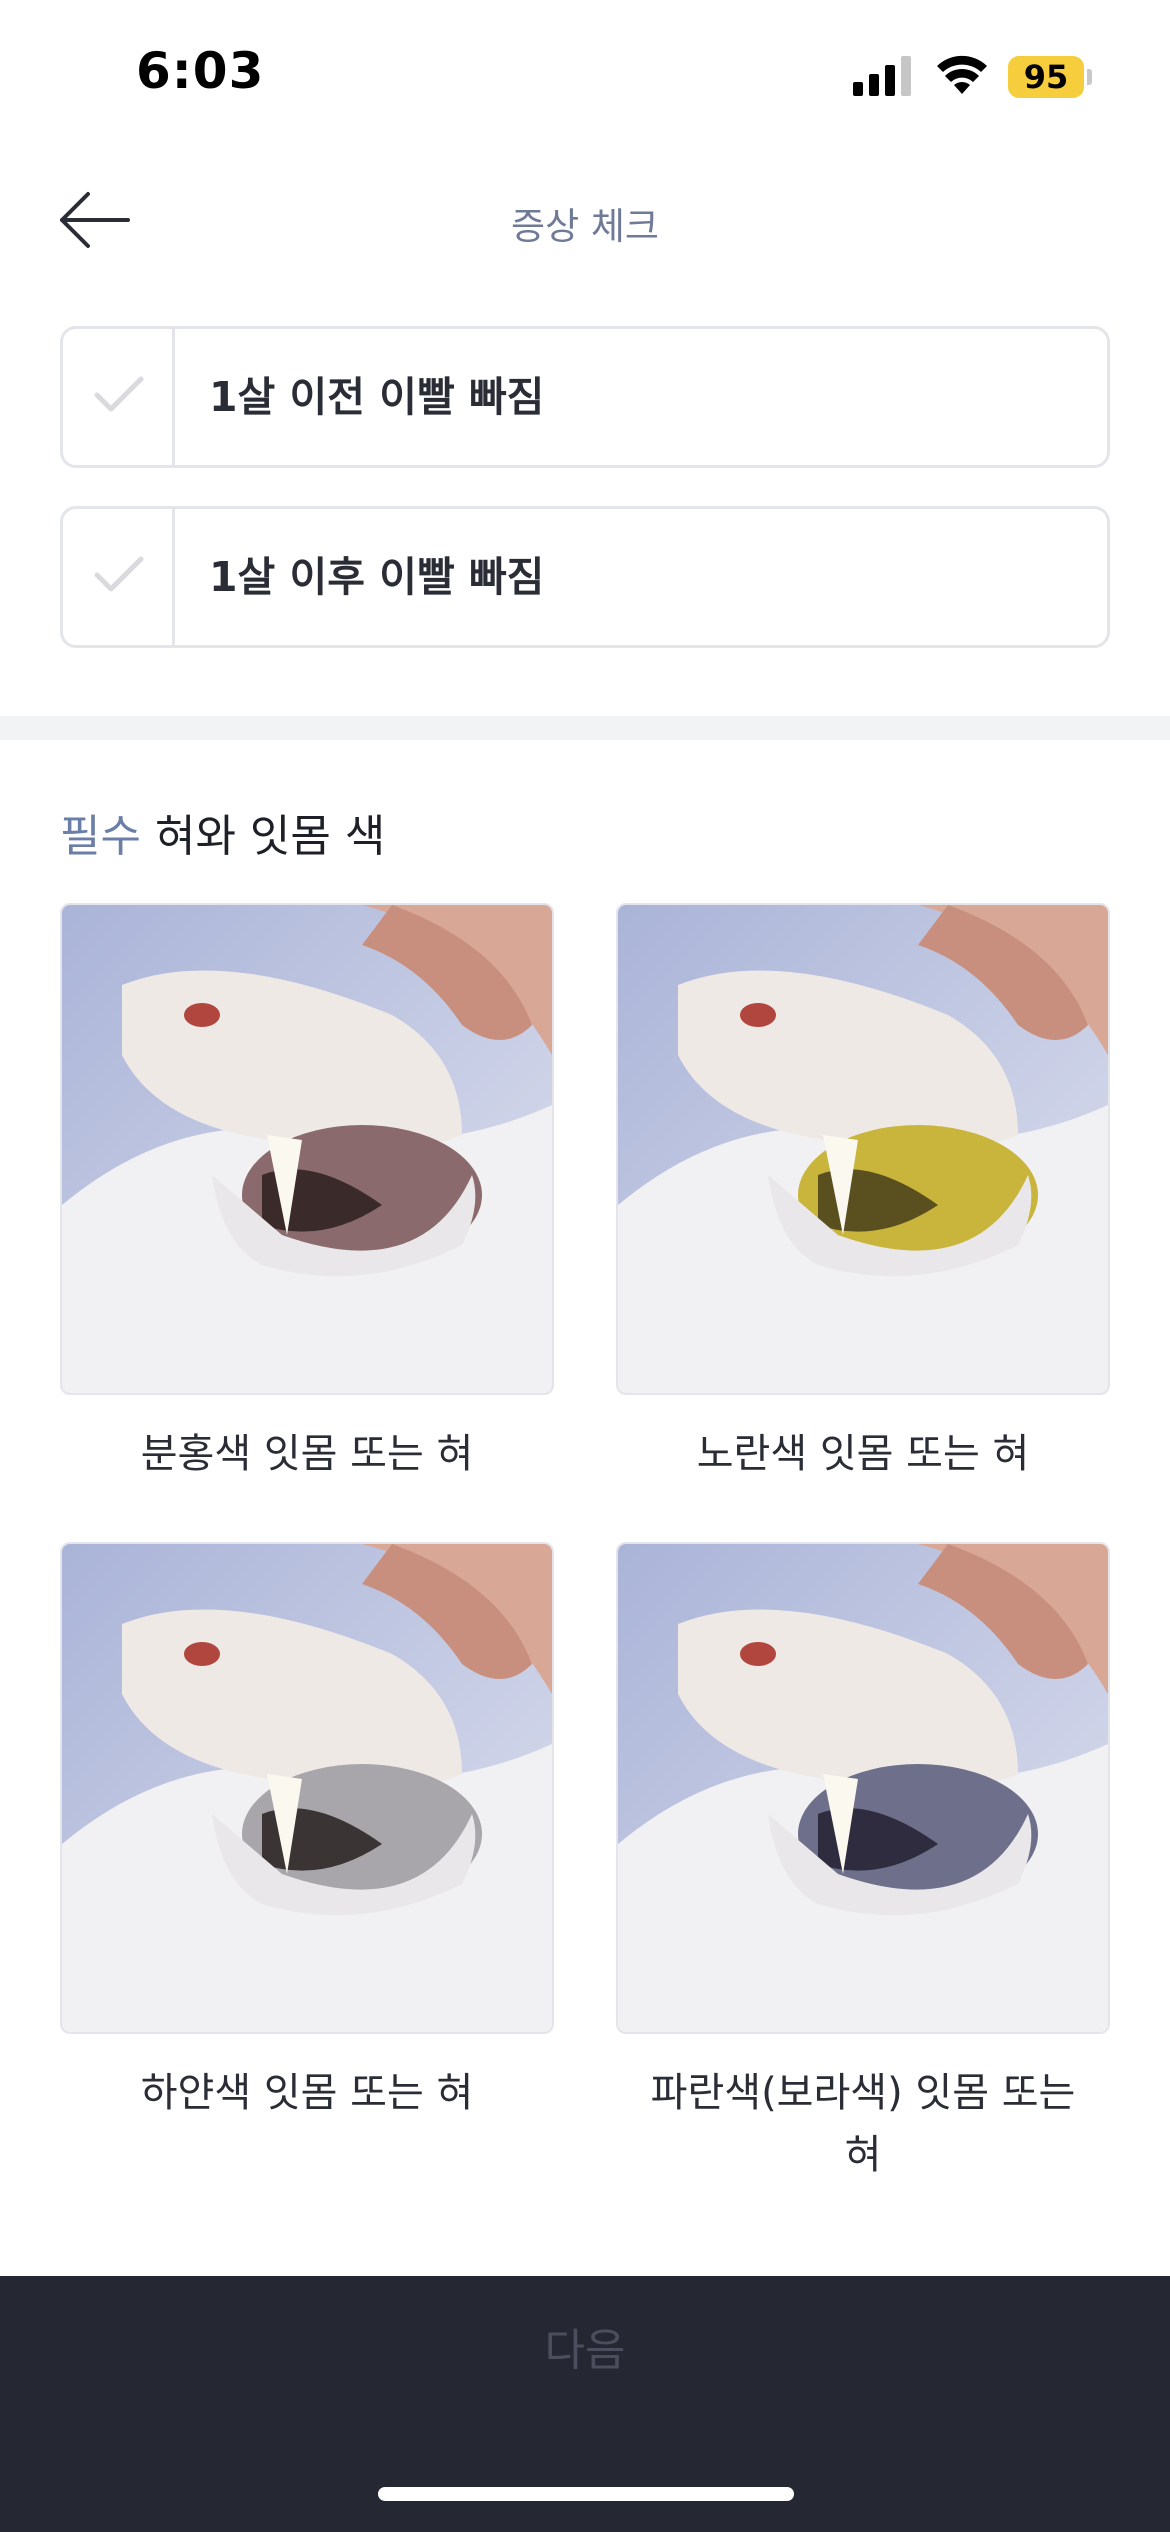 The image size is (1170, 2532). I want to click on gum-color-option: 분홍색 잇몸 또는 혀, so click(307, 1194).